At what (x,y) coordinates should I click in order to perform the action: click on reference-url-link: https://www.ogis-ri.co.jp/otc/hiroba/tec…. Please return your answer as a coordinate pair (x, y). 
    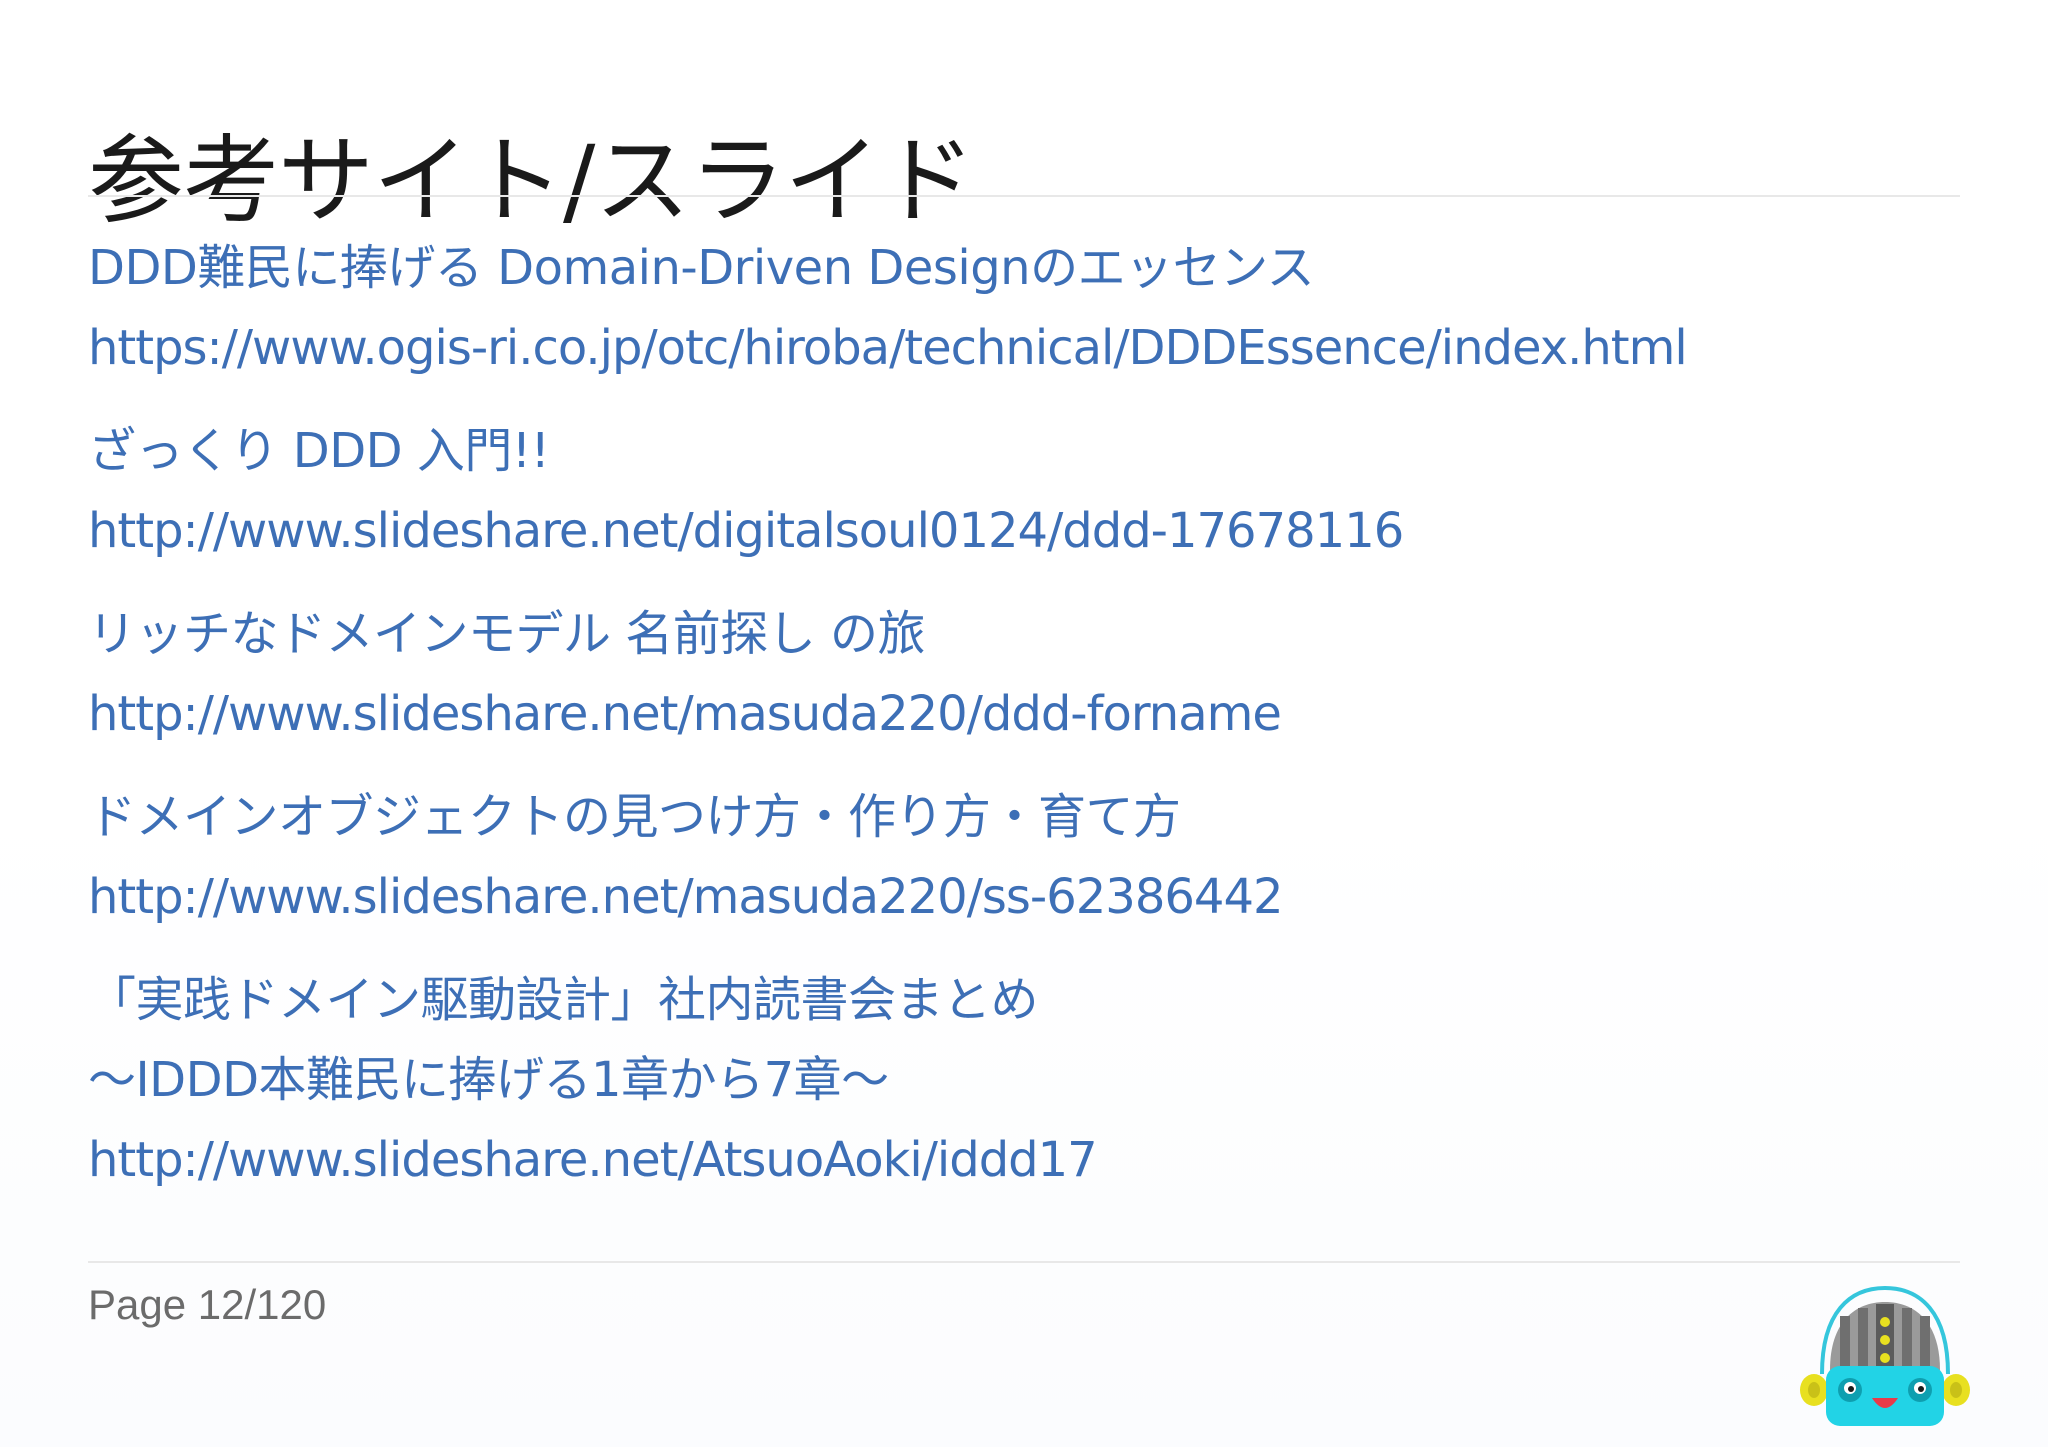
    Looking at the image, I should click on (1024, 348).